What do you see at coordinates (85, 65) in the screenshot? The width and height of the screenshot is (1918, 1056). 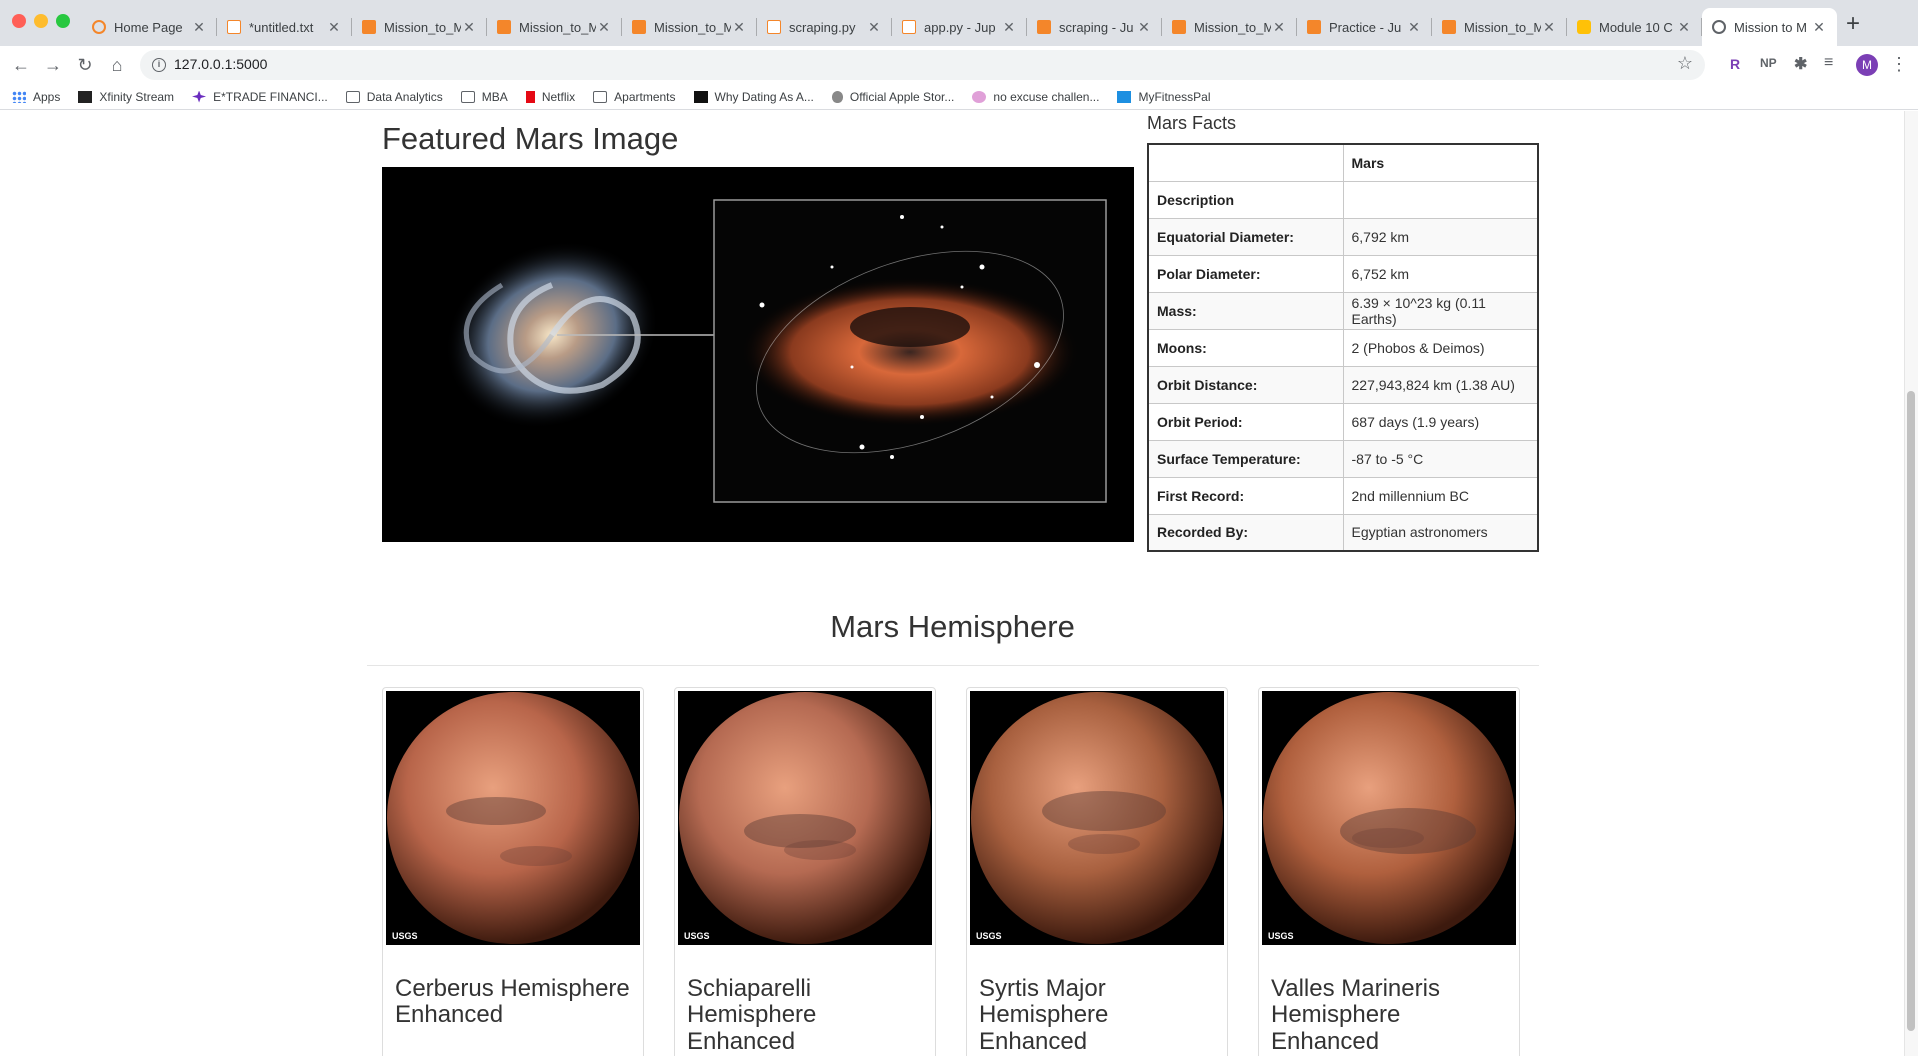 I see `reload-button: ↻` at bounding box center [85, 65].